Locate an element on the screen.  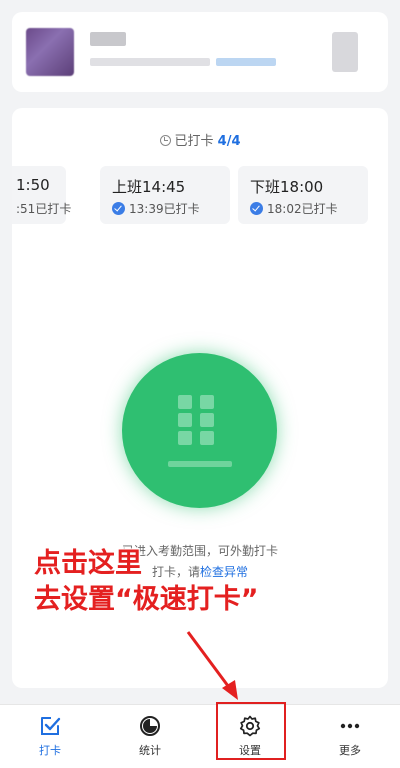
tab-statistics: 统计 is located at coordinates (150, 736).